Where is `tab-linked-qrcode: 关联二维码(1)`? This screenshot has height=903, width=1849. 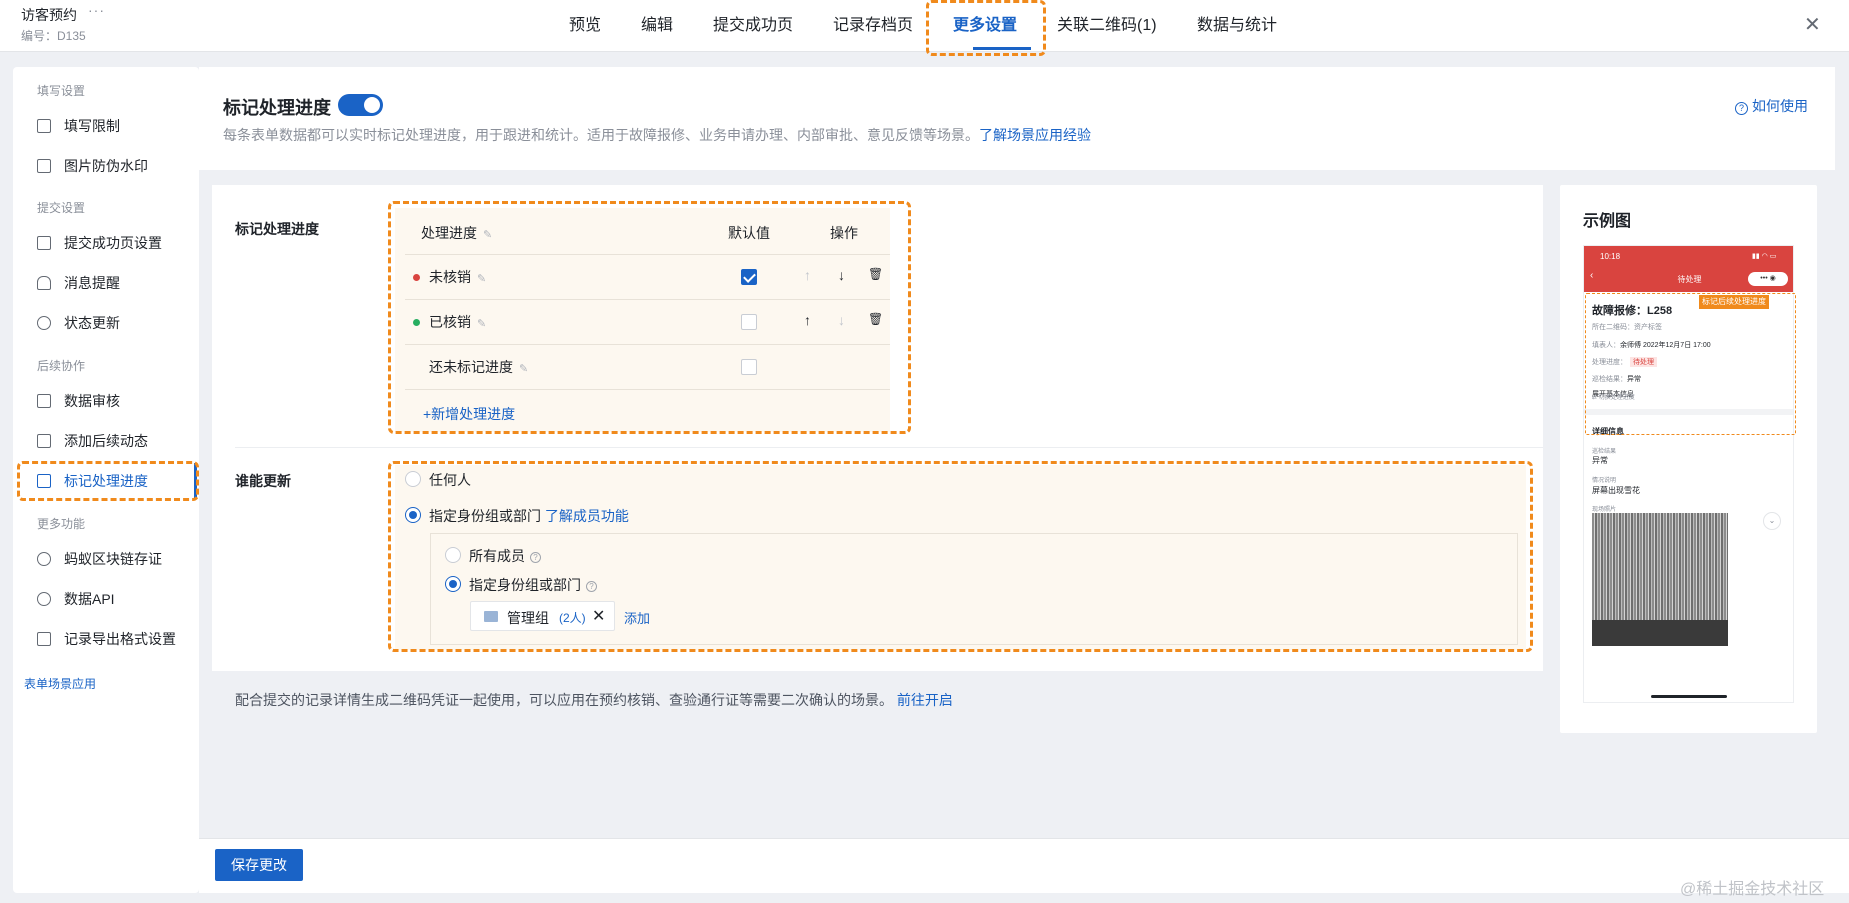 tab-linked-qrcode: 关联二维码(1) is located at coordinates (1107, 26).